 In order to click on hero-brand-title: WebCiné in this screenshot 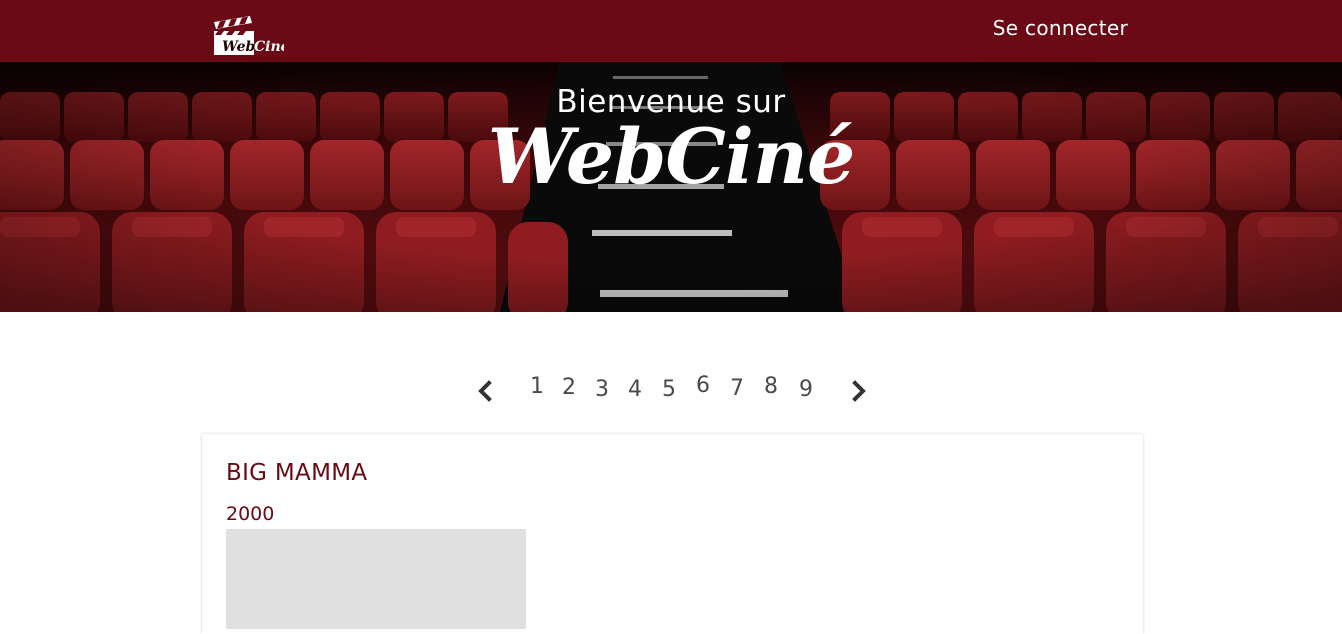, I will do `click(671, 156)`.